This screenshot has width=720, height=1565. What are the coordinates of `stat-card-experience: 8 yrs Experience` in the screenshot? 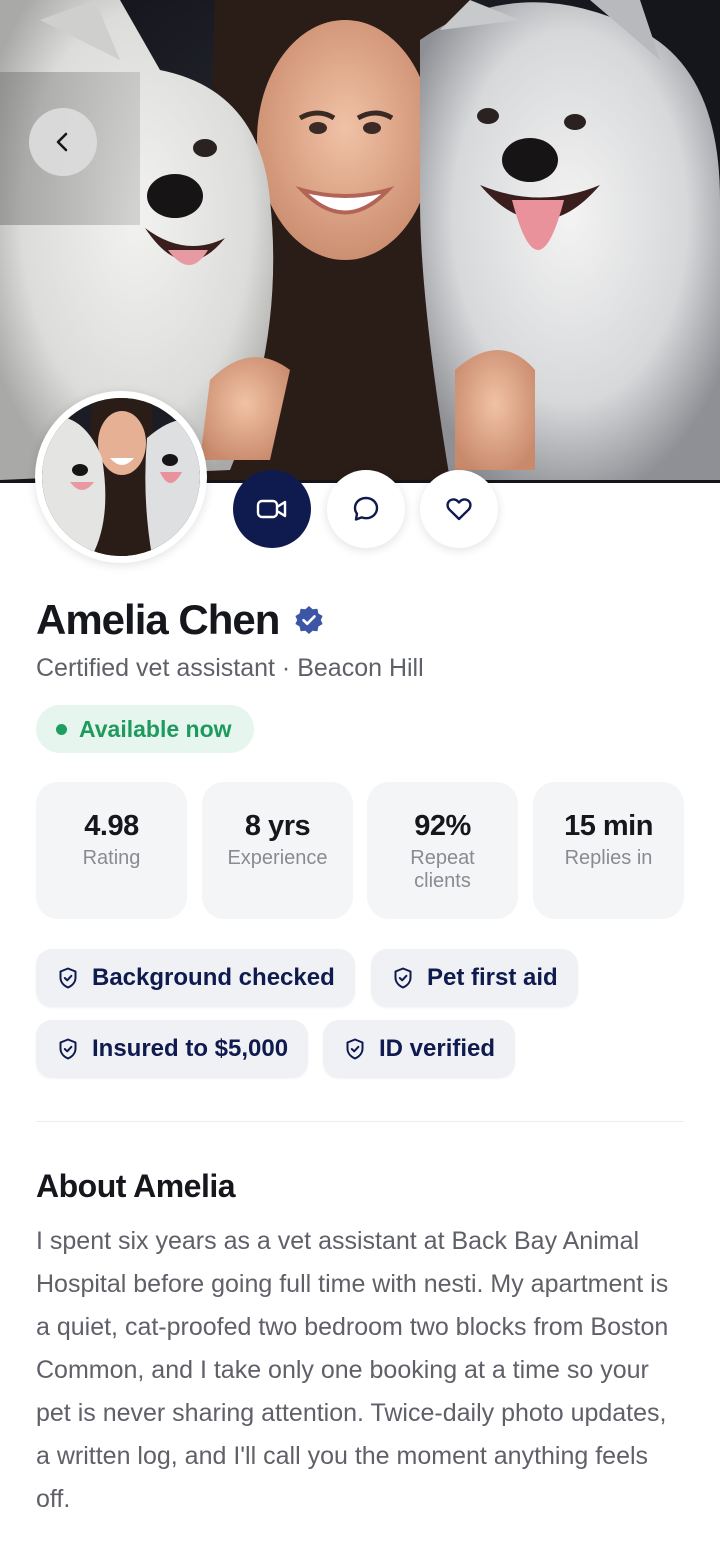 It's located at (277, 850).